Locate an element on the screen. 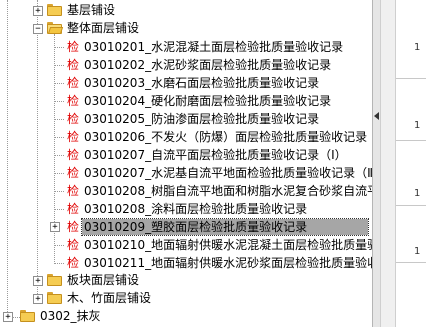 This screenshot has width=426, height=327. item-label: 03010201_水泥混凝土面层检验批质量验收记录 is located at coordinates (213, 47).